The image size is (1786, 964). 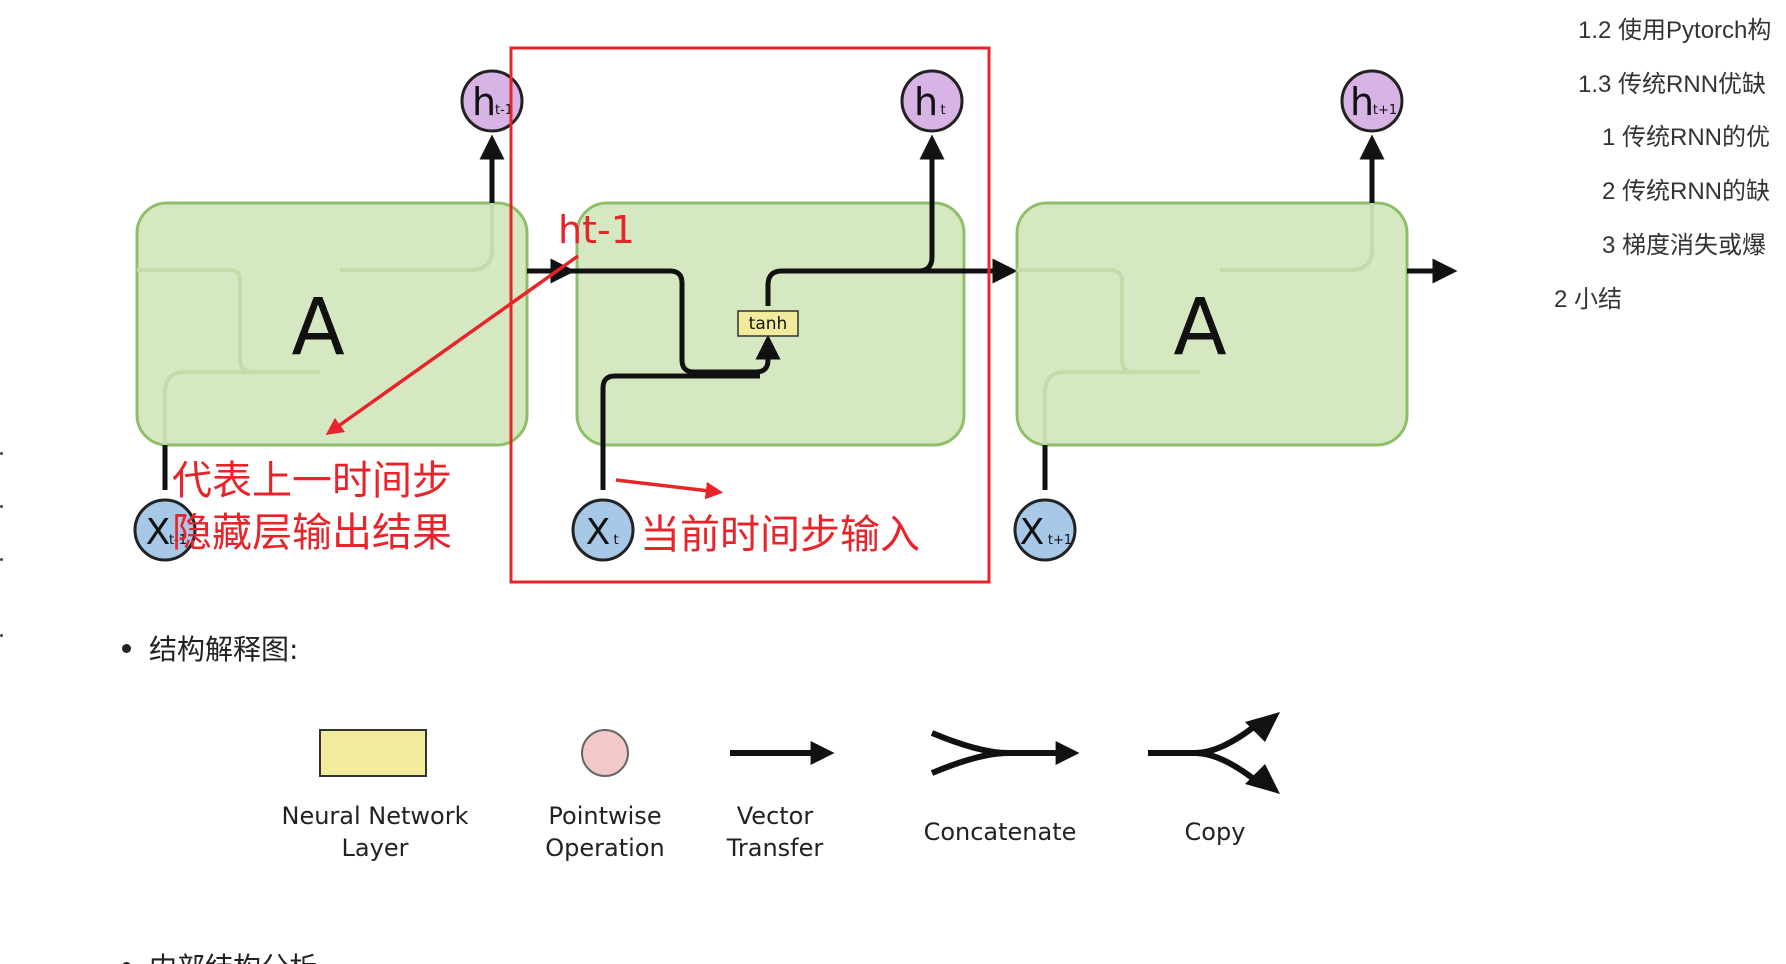 What do you see at coordinates (669, 489) in the screenshot?
I see `annotation-arrow-input` at bounding box center [669, 489].